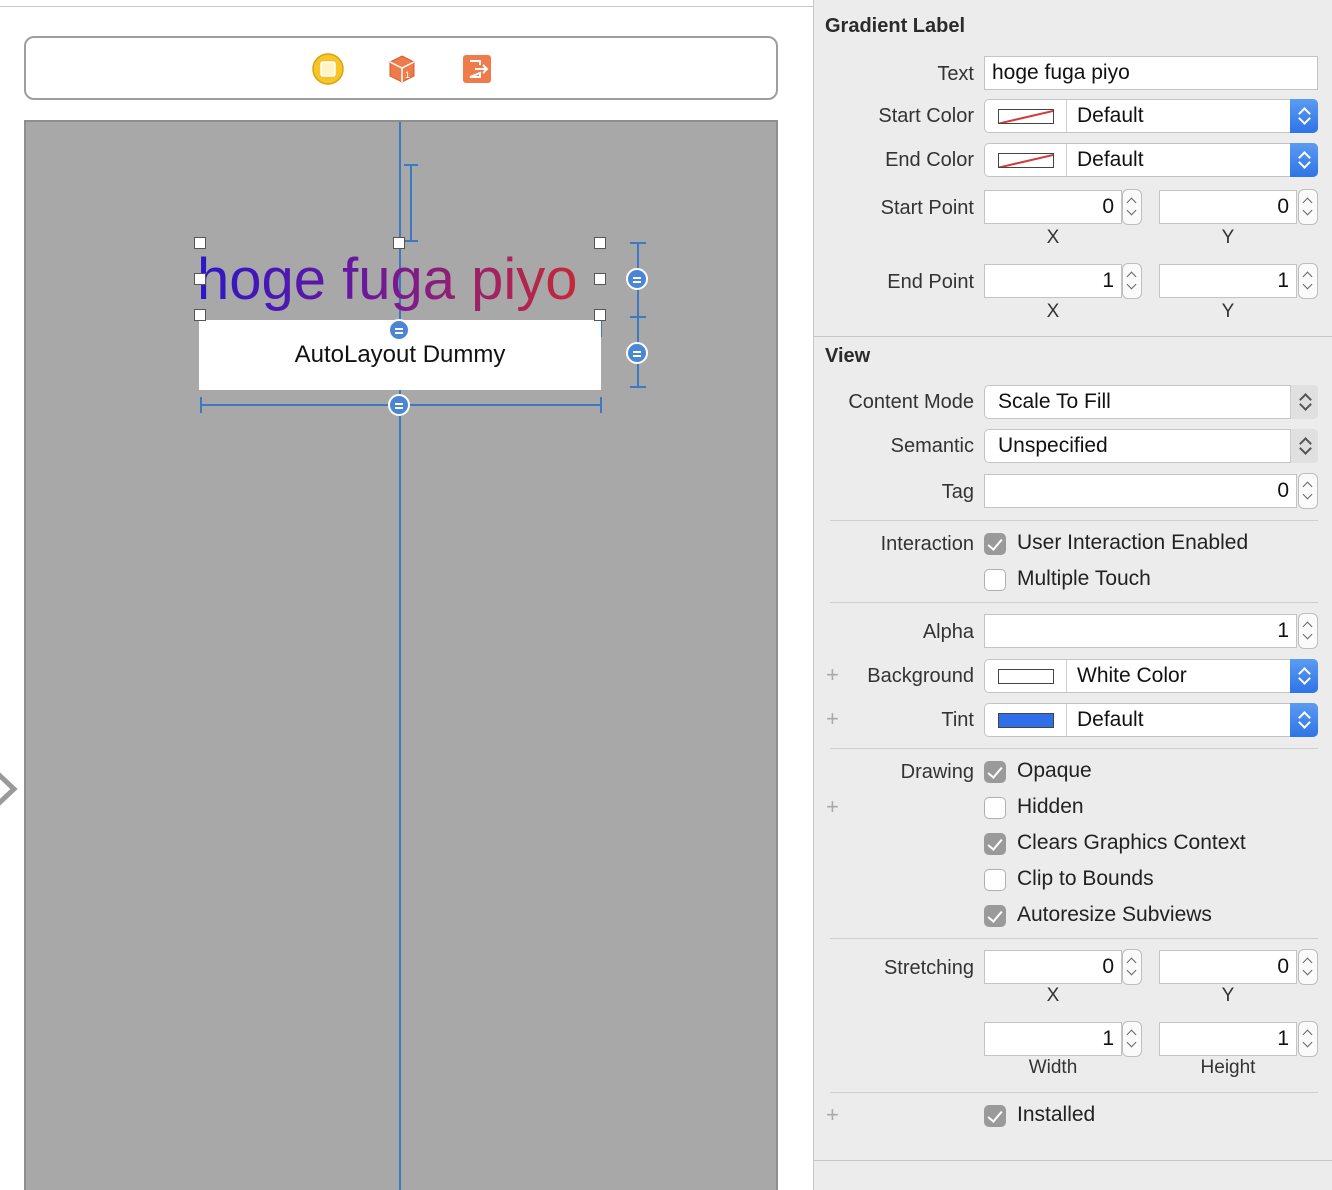  Describe the element at coordinates (328, 69) in the screenshot. I see `view-controller-icon` at that location.